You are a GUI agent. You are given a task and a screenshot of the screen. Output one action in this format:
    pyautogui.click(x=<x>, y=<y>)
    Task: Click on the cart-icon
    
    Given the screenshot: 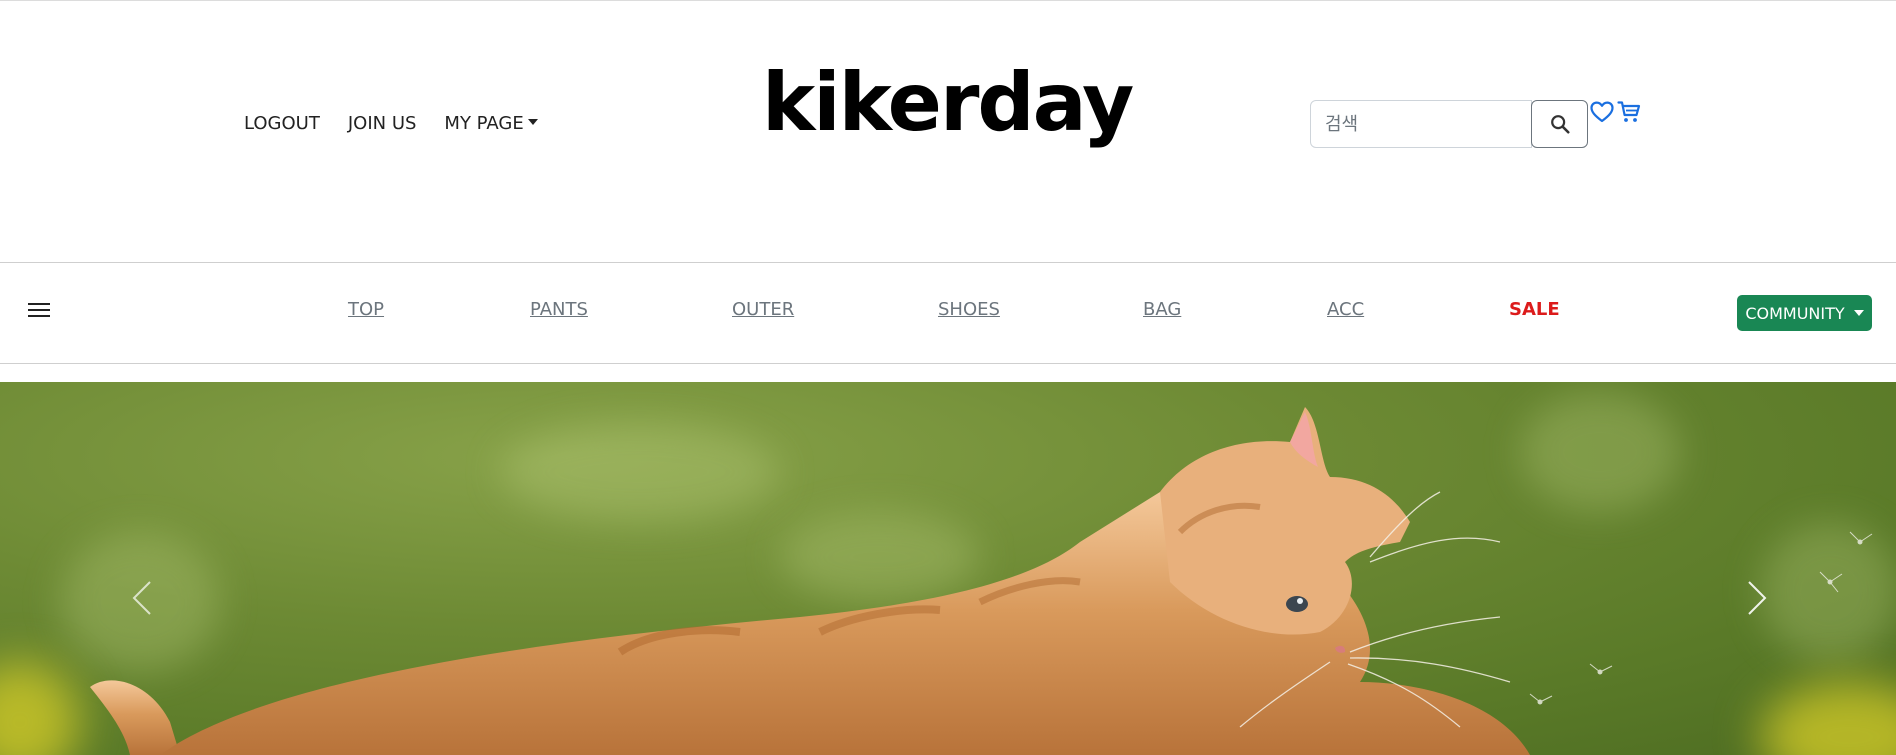 What is the action you would take?
    pyautogui.click(x=1629, y=111)
    